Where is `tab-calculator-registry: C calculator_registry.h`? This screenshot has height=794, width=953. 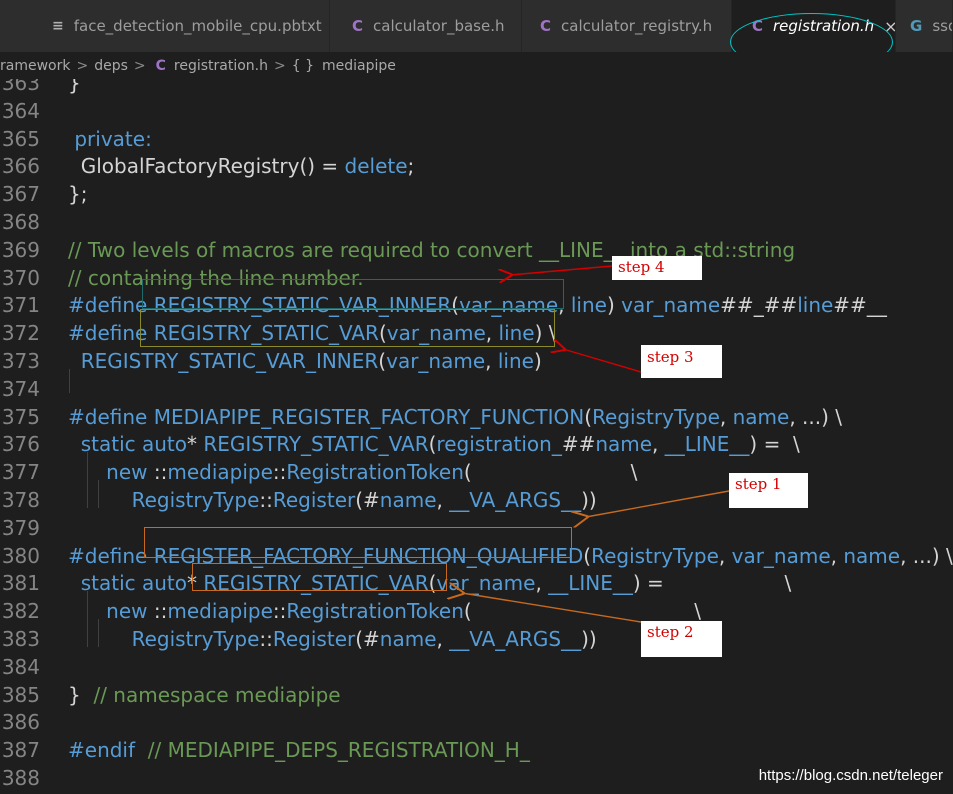 tab-calculator-registry: C calculator_registry.h is located at coordinates (627, 26).